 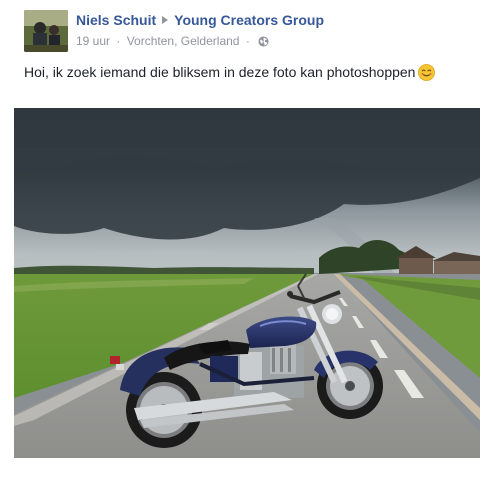 I want to click on location-link: Vorchten, Gelderland, so click(x=183, y=41).